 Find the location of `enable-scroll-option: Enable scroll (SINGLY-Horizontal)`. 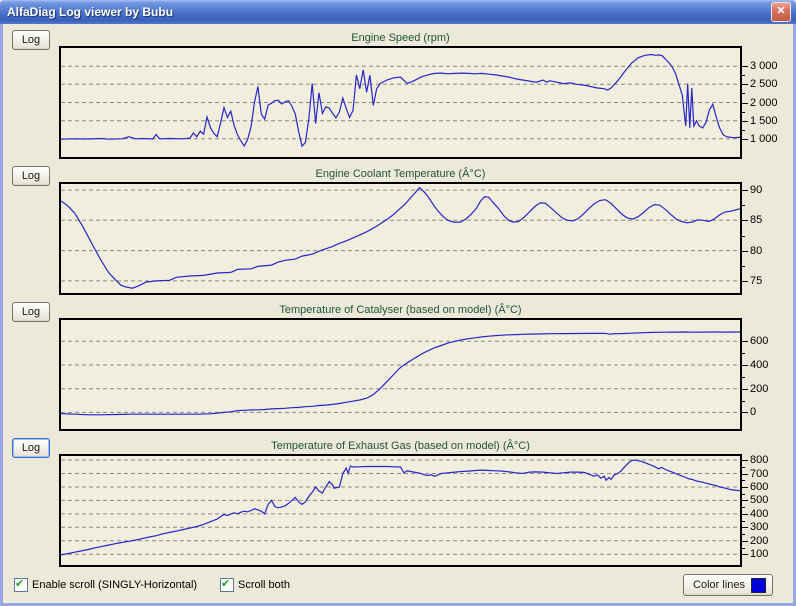

enable-scroll-option: Enable scroll (SINGLY-Horizontal) is located at coordinates (106, 584).